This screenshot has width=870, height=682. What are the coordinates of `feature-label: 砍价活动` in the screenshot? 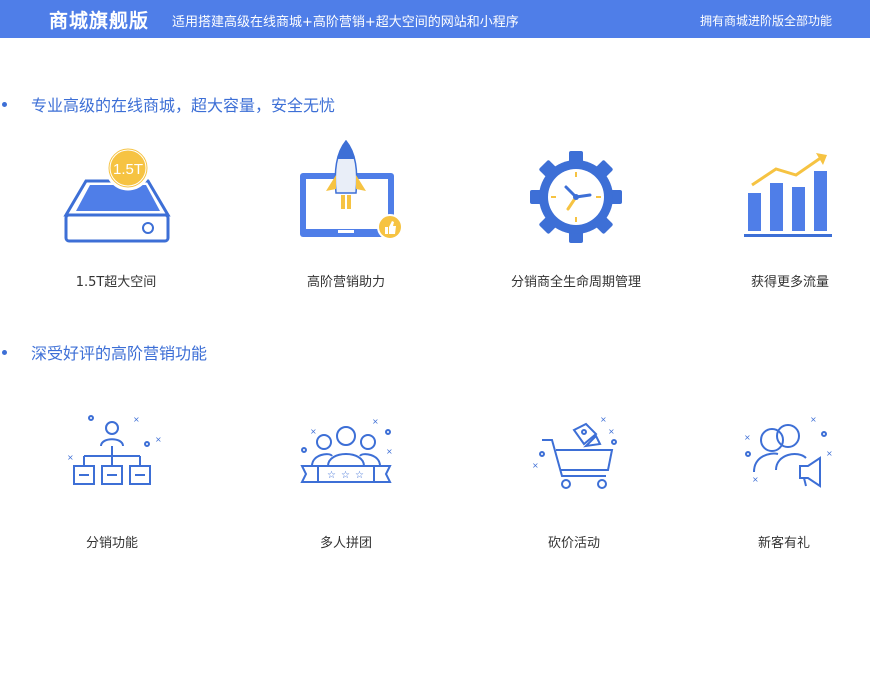 It's located at (573, 543).